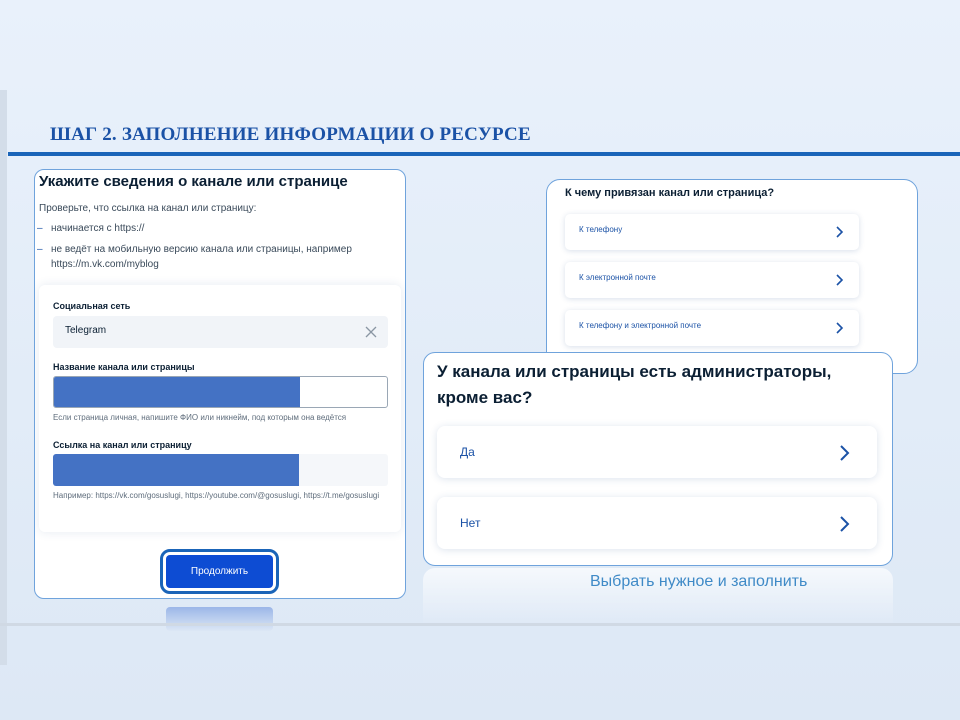  What do you see at coordinates (699, 581) in the screenshot?
I see `instruction-caption: Выбрать нужное и заполнить` at bounding box center [699, 581].